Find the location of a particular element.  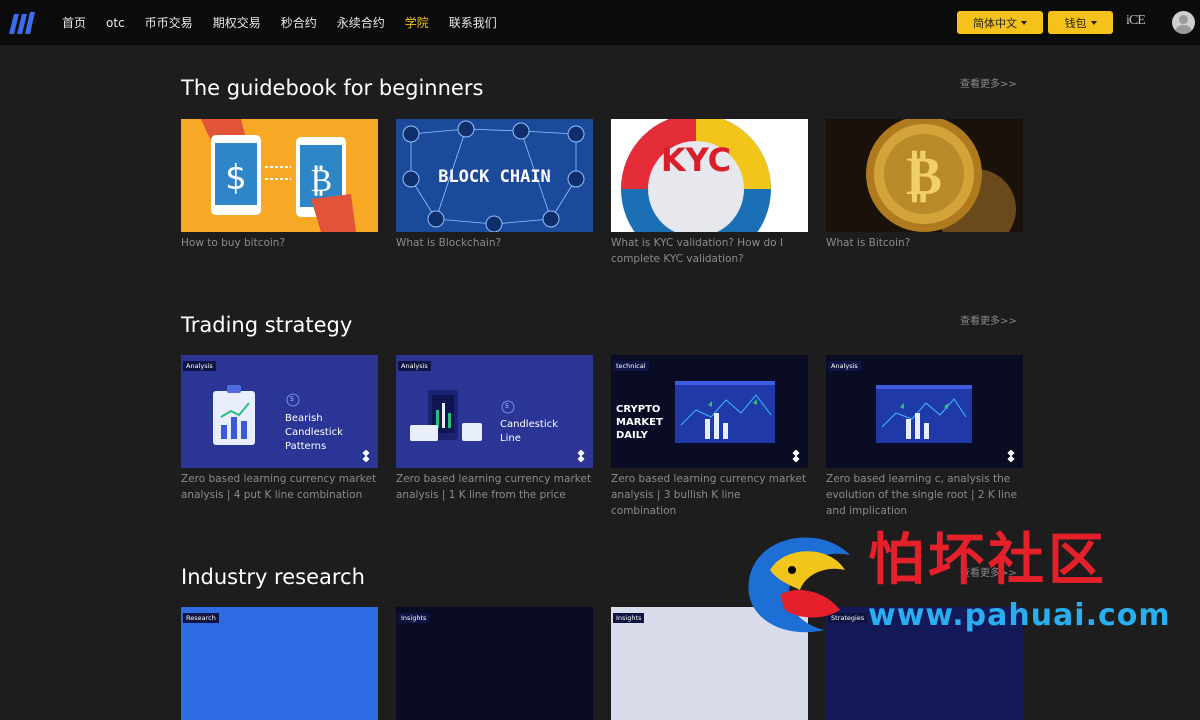

brand-mark: iCE is located at coordinates (1136, 20).